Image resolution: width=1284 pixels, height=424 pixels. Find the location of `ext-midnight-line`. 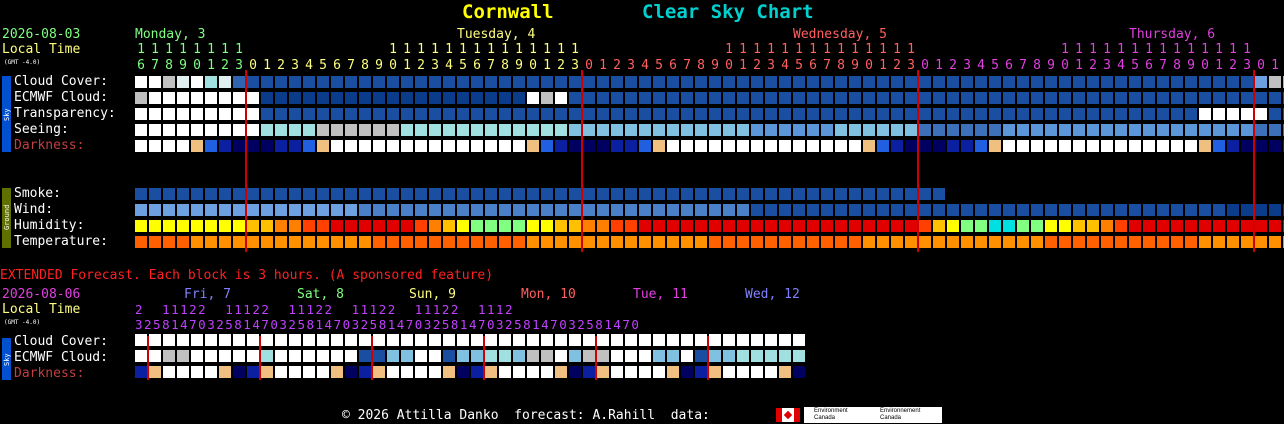

ext-midnight-line is located at coordinates (708, 358).